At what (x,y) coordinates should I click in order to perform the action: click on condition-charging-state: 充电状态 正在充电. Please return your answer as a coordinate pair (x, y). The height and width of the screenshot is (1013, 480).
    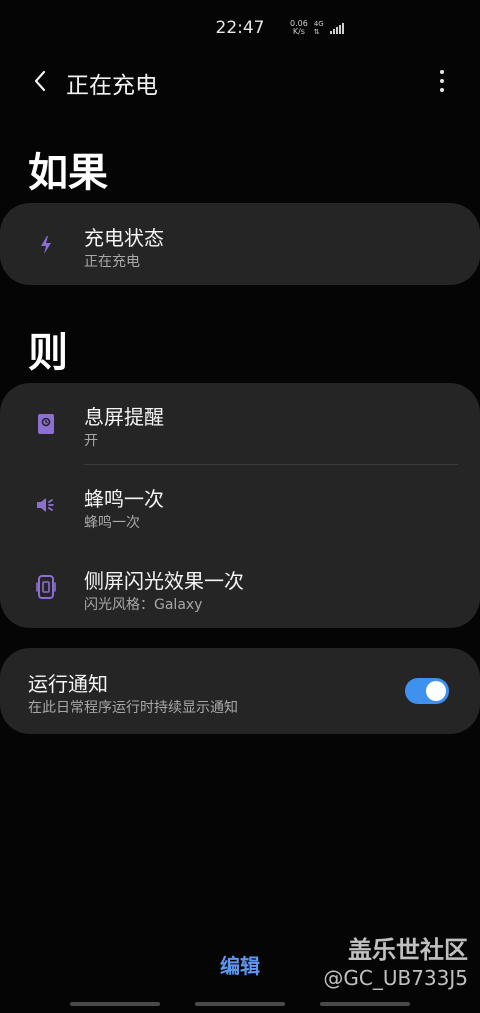
    Looking at the image, I should click on (240, 244).